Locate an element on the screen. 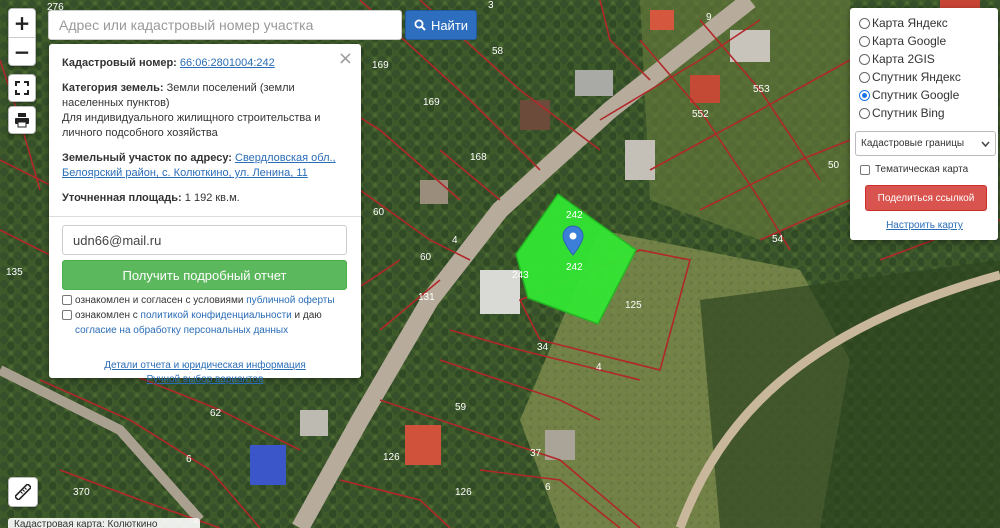 This screenshot has width=1000, height=528. thematic-map-toggle: Тематическая карта is located at coordinates (925, 169).